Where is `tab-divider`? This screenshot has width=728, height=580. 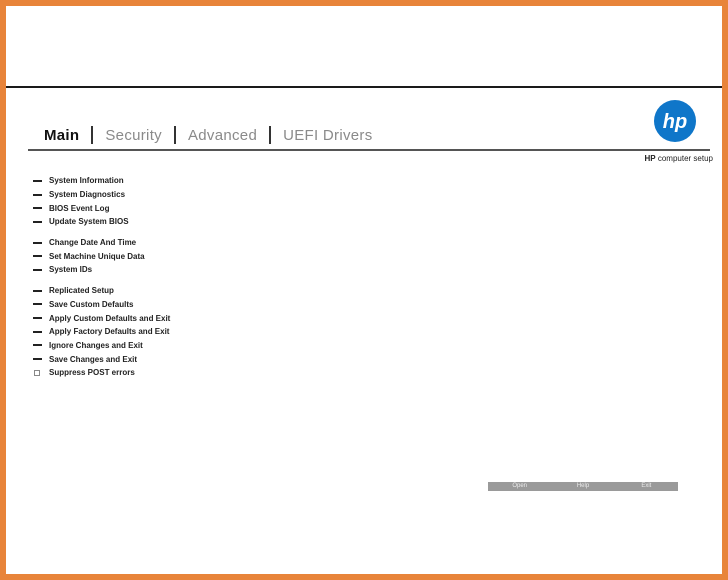
tab-divider is located at coordinates (369, 150).